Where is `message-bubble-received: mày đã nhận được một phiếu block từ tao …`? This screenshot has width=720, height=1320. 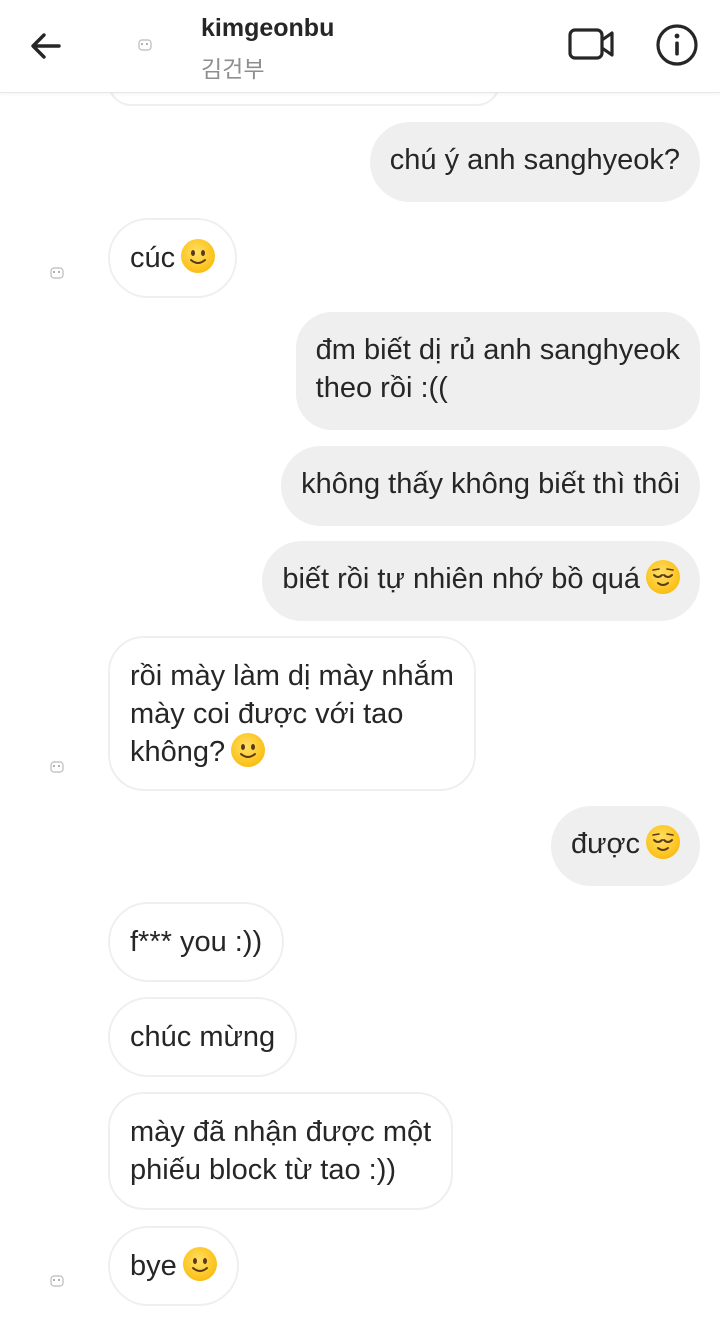 message-bubble-received: mày đã nhận được một phiếu block từ tao … is located at coordinates (281, 1151).